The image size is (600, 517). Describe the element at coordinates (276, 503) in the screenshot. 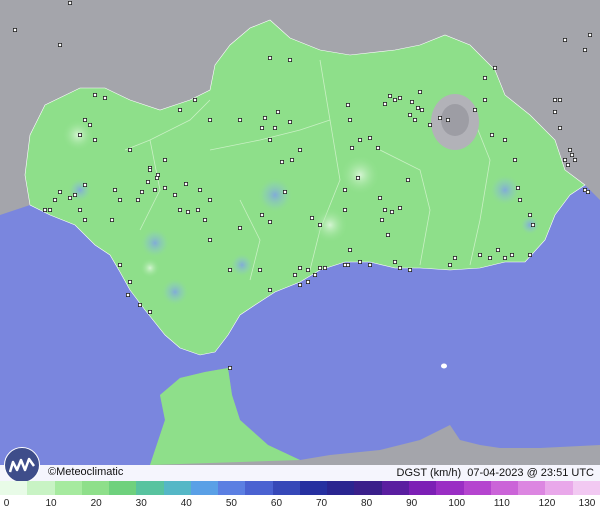

I see `scale-label: 60` at that location.